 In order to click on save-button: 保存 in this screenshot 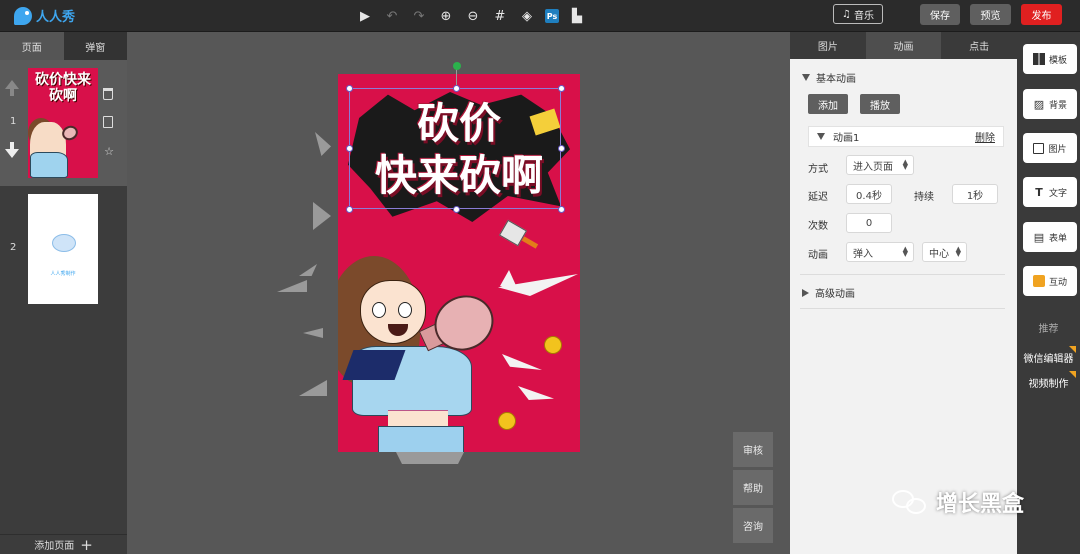, I will do `click(940, 14)`.